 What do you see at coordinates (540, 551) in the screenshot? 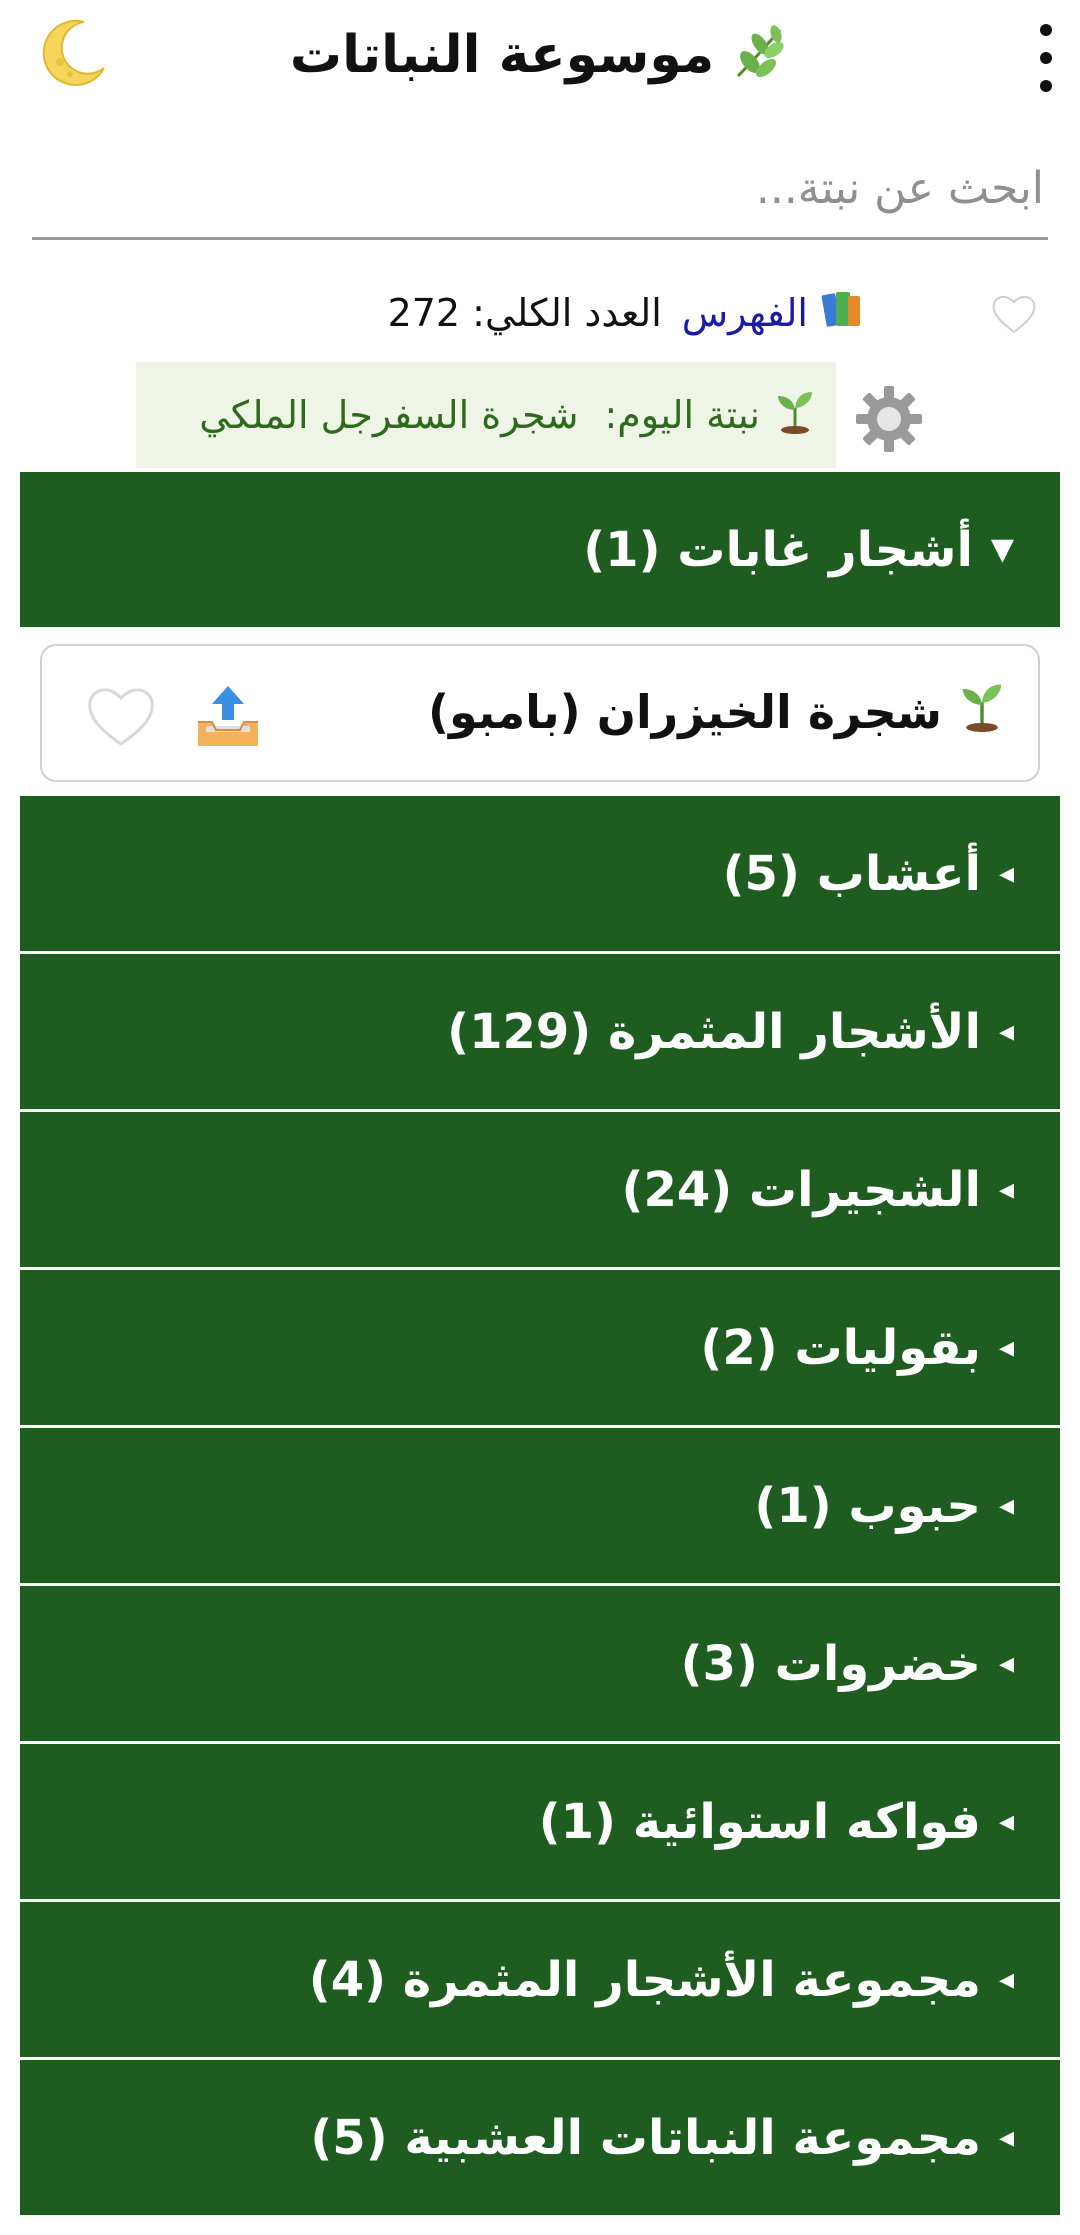
I see `category-header-forest-trees: ▼ أشجار غابات (1)` at bounding box center [540, 551].